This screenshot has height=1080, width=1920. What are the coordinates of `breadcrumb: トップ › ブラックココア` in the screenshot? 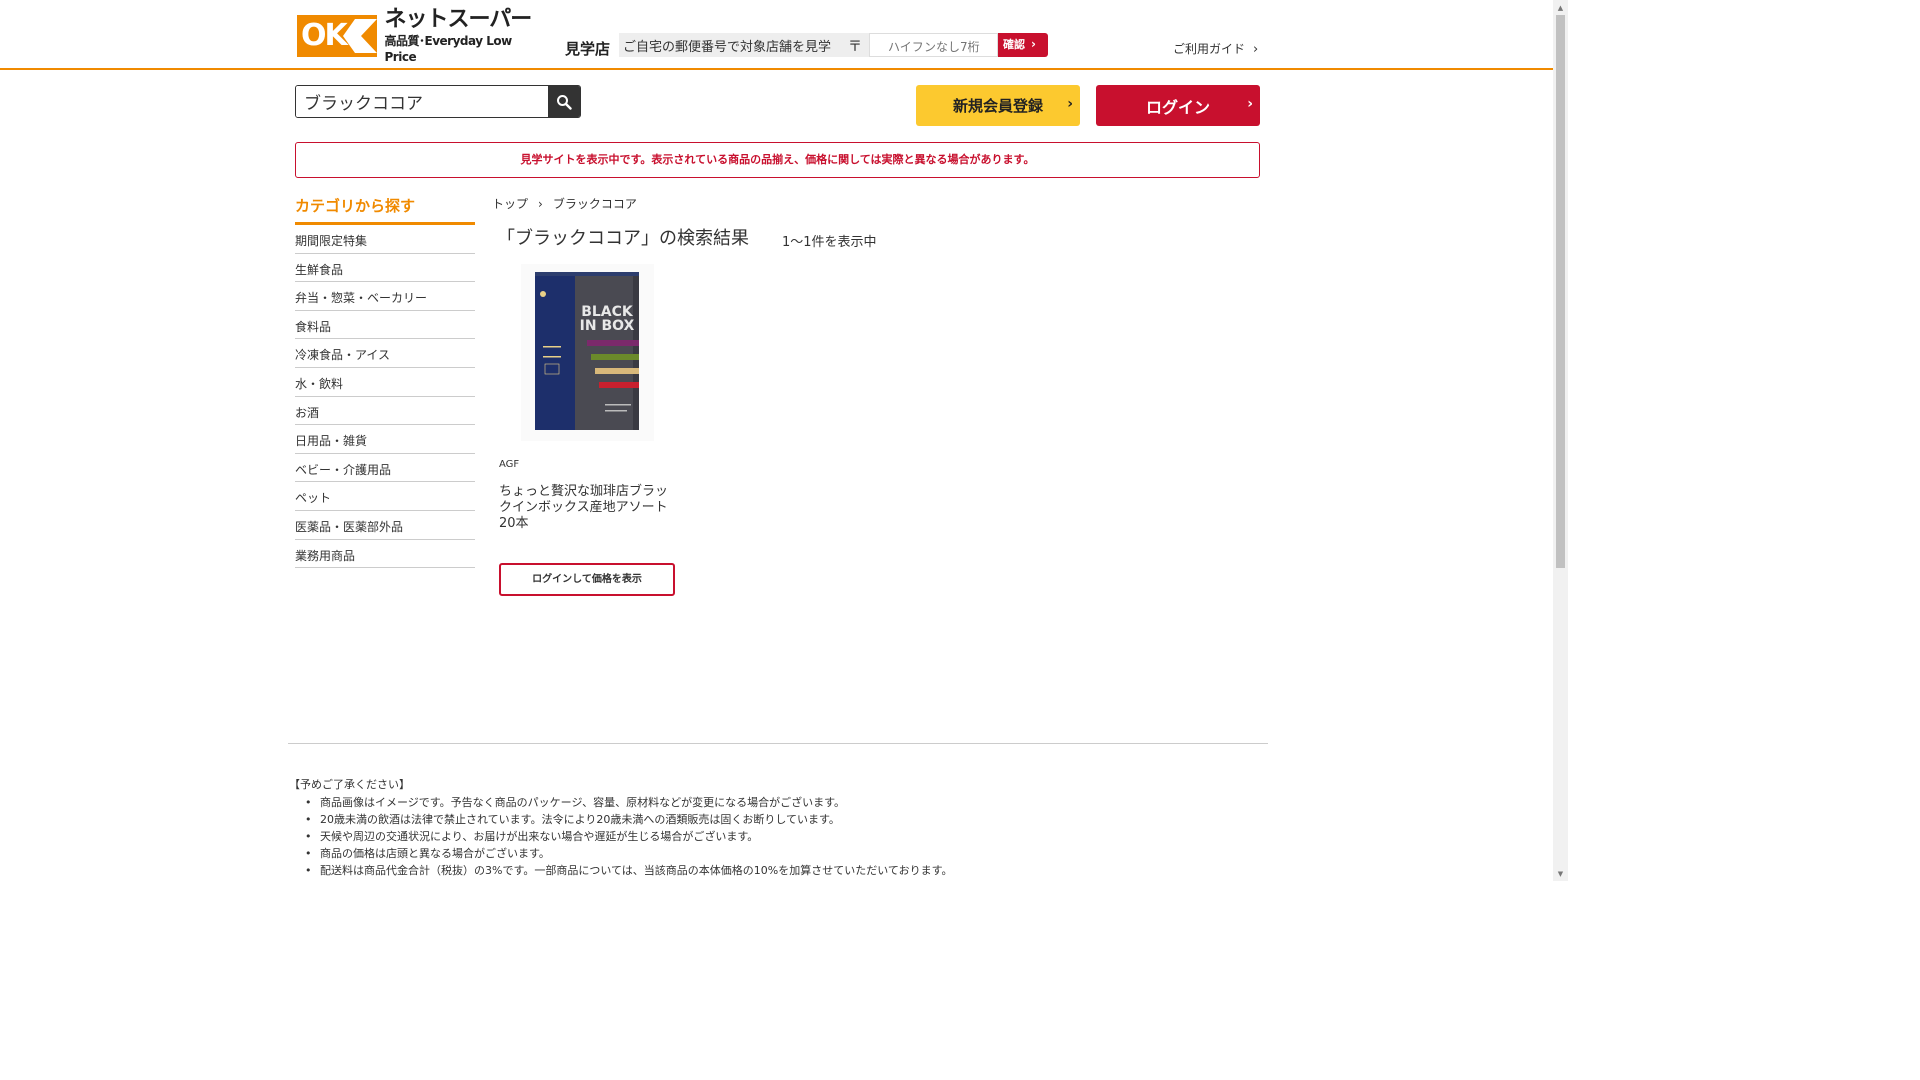 It's located at (564, 203).